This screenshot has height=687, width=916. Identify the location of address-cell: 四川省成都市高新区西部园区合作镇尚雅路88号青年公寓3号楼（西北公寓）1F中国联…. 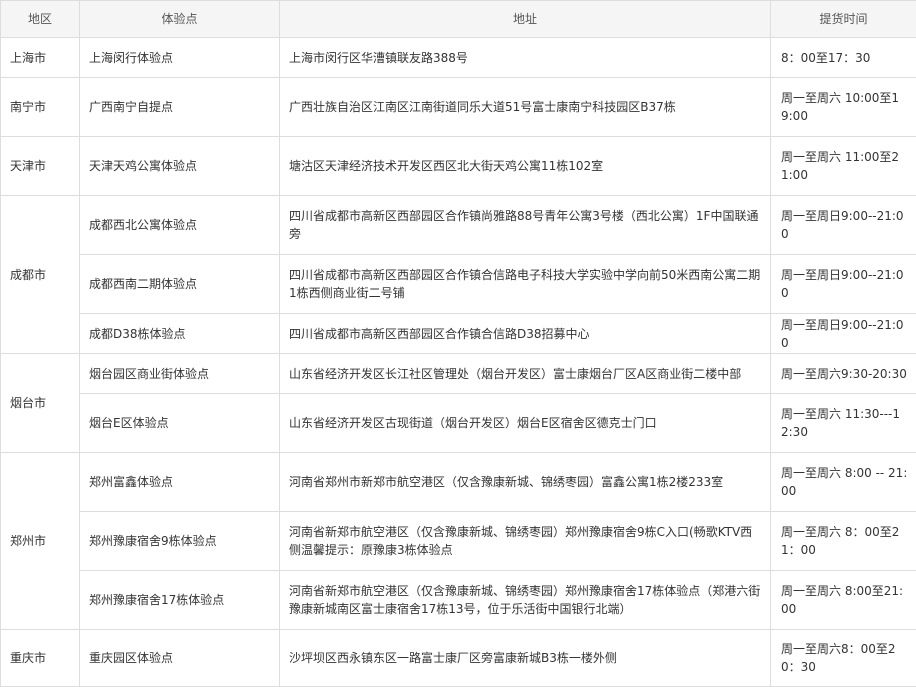
(525, 225).